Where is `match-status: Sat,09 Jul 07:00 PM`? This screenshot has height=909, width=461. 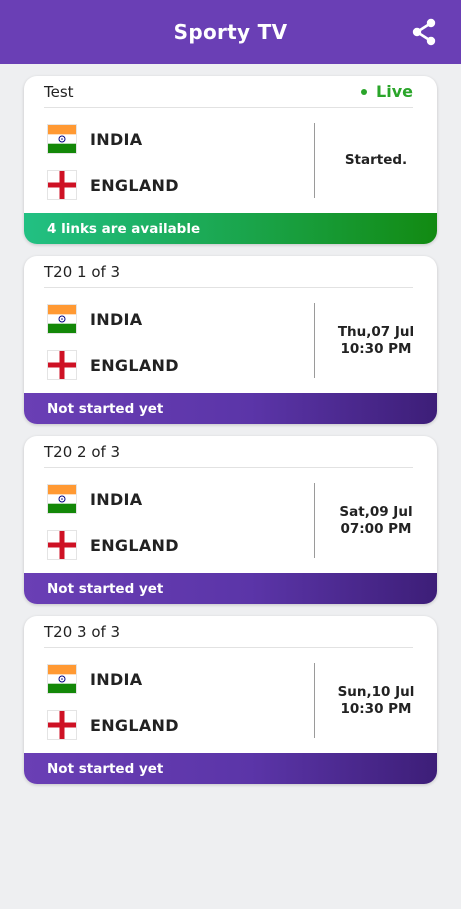 match-status: Sat,09 Jul 07:00 PM is located at coordinates (376, 520).